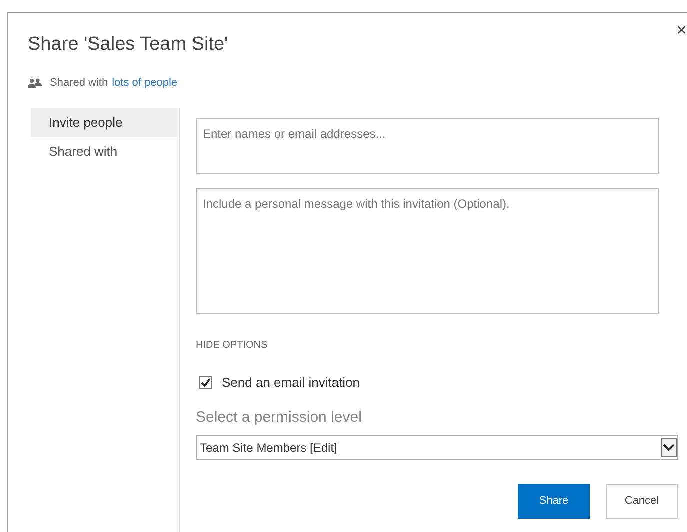  Describe the element at coordinates (205, 383) in the screenshot. I see `email-checkbox` at that location.